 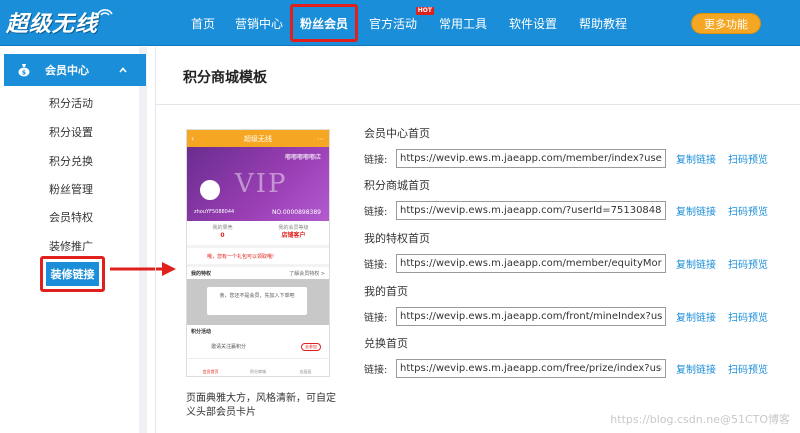 What do you see at coordinates (258, 273) in the screenshot?
I see `preview-privilege-header: 我的特权 了解会员特权 >` at bounding box center [258, 273].